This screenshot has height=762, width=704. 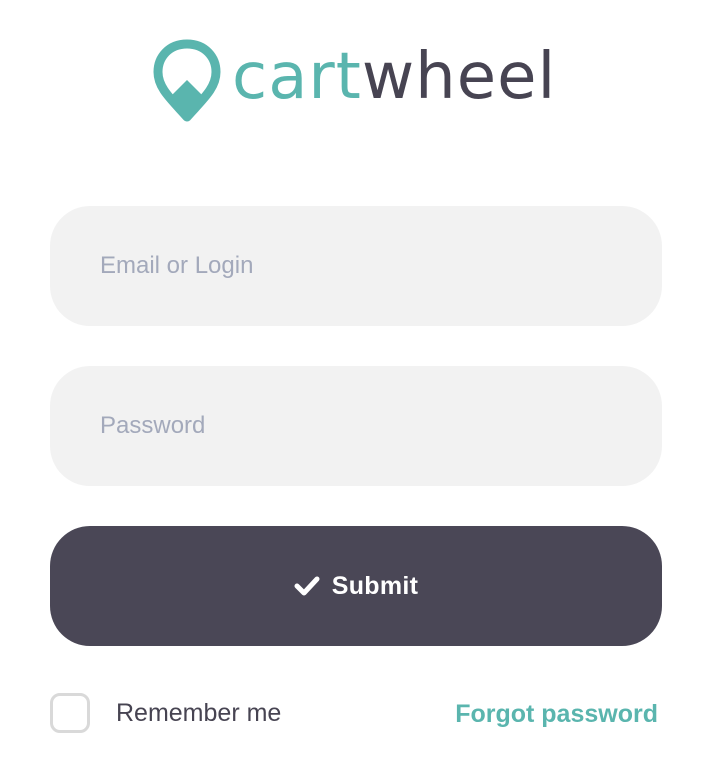 What do you see at coordinates (356, 266) in the screenshot?
I see `email-field` at bounding box center [356, 266].